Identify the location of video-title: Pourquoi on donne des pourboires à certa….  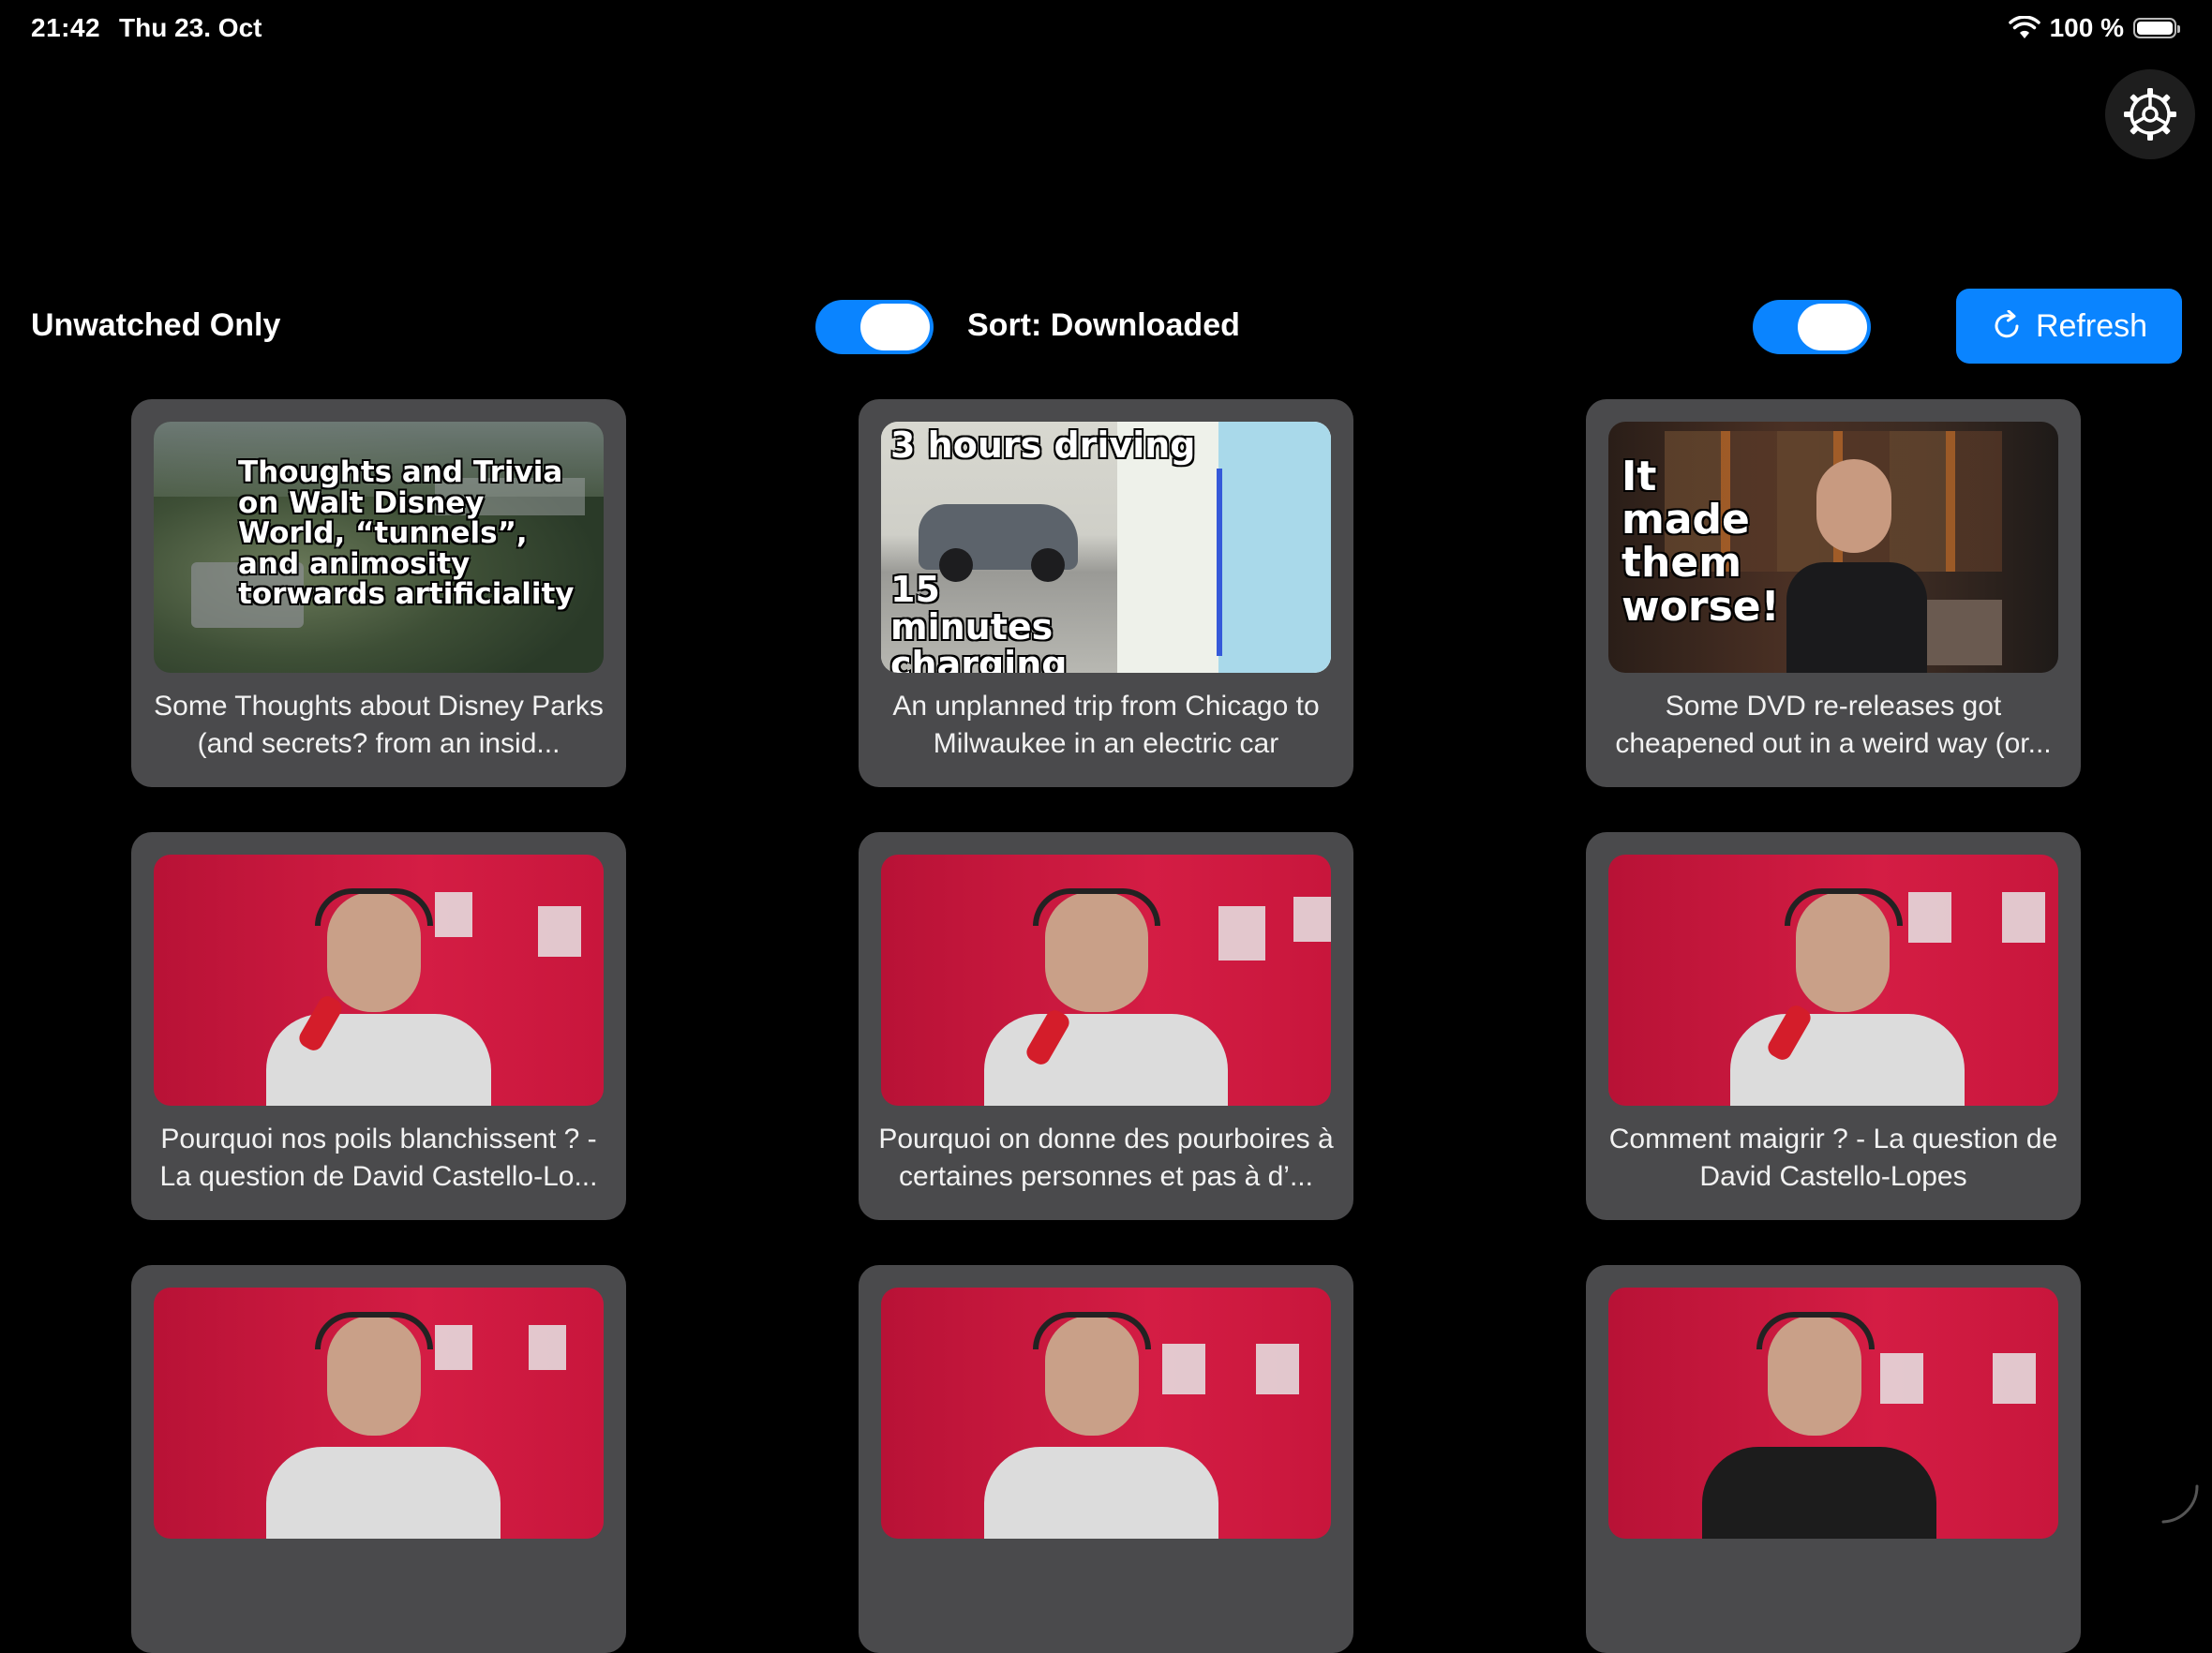
(1106, 1158).